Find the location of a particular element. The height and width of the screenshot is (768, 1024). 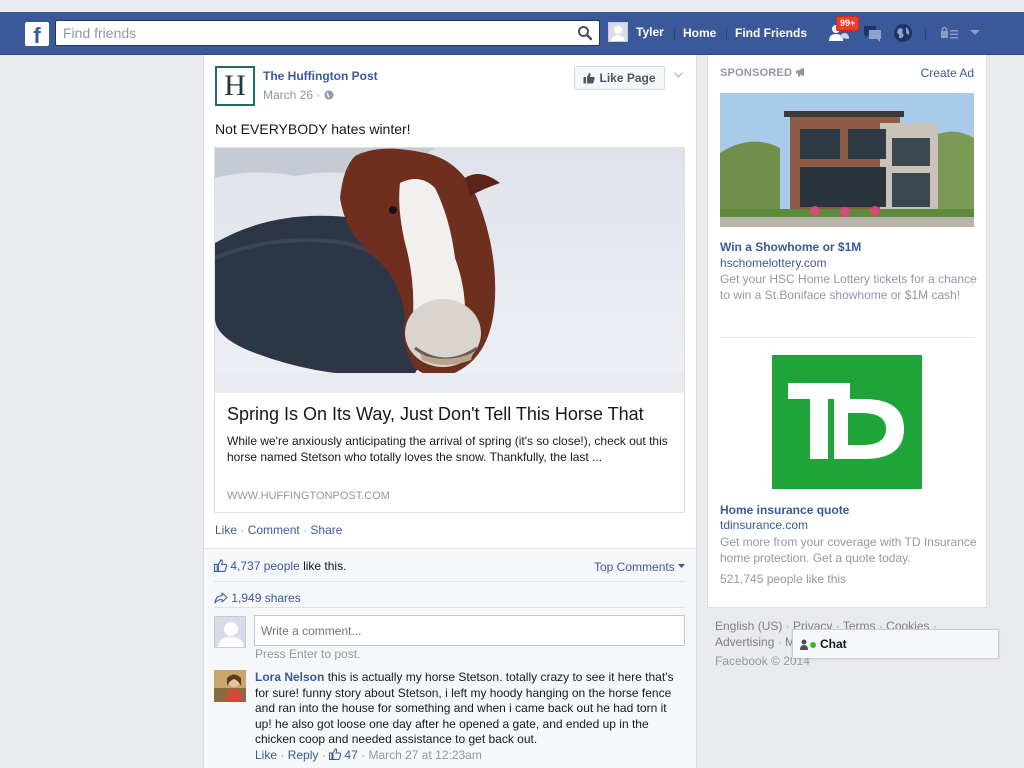

share-arrow-icon is located at coordinates (221, 598).